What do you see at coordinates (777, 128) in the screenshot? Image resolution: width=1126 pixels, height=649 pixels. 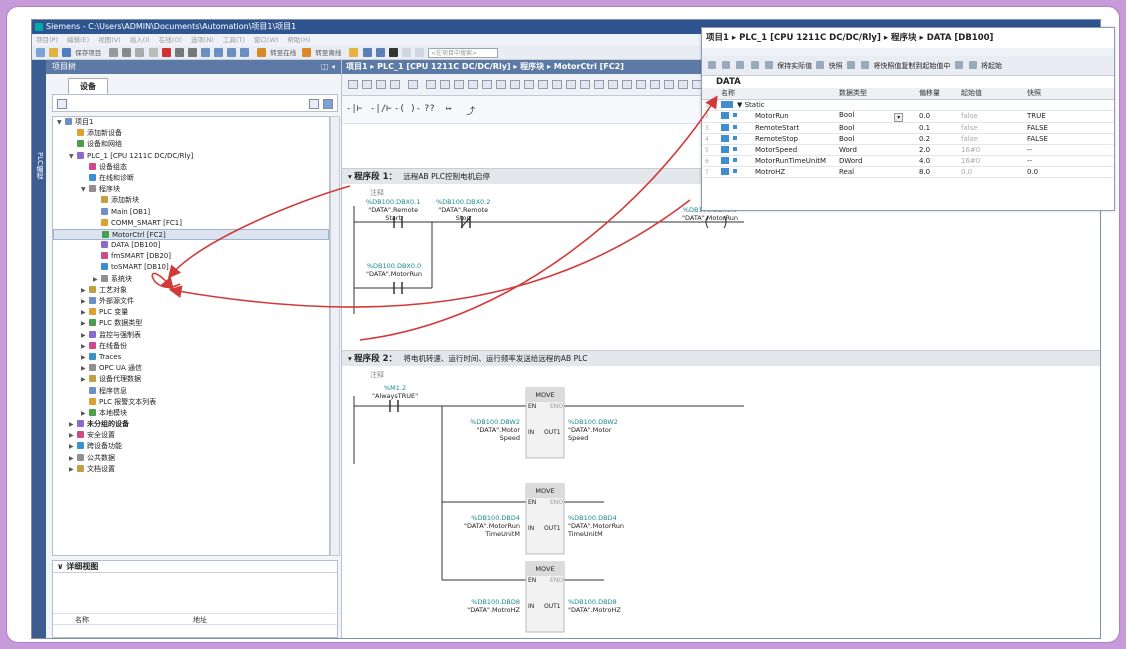 I see `db-cell: RemoteStart` at bounding box center [777, 128].